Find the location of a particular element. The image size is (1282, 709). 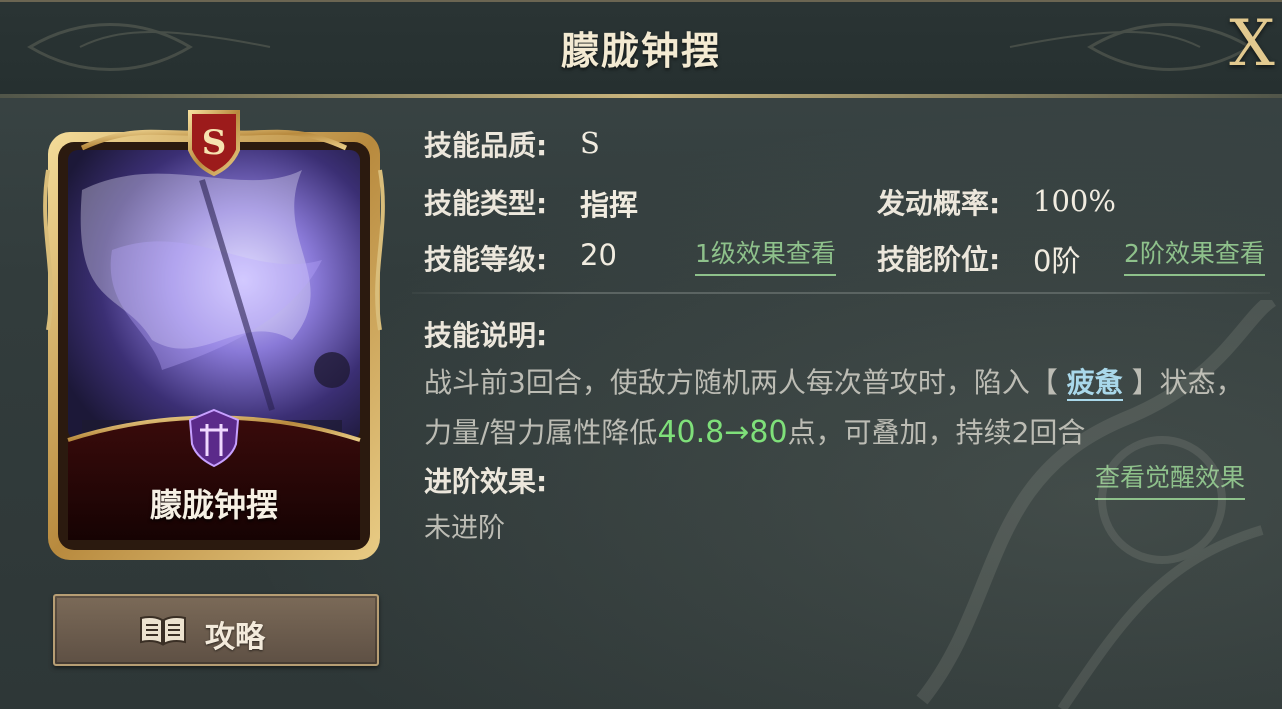

guide-button: 攻略 is located at coordinates (216, 630).